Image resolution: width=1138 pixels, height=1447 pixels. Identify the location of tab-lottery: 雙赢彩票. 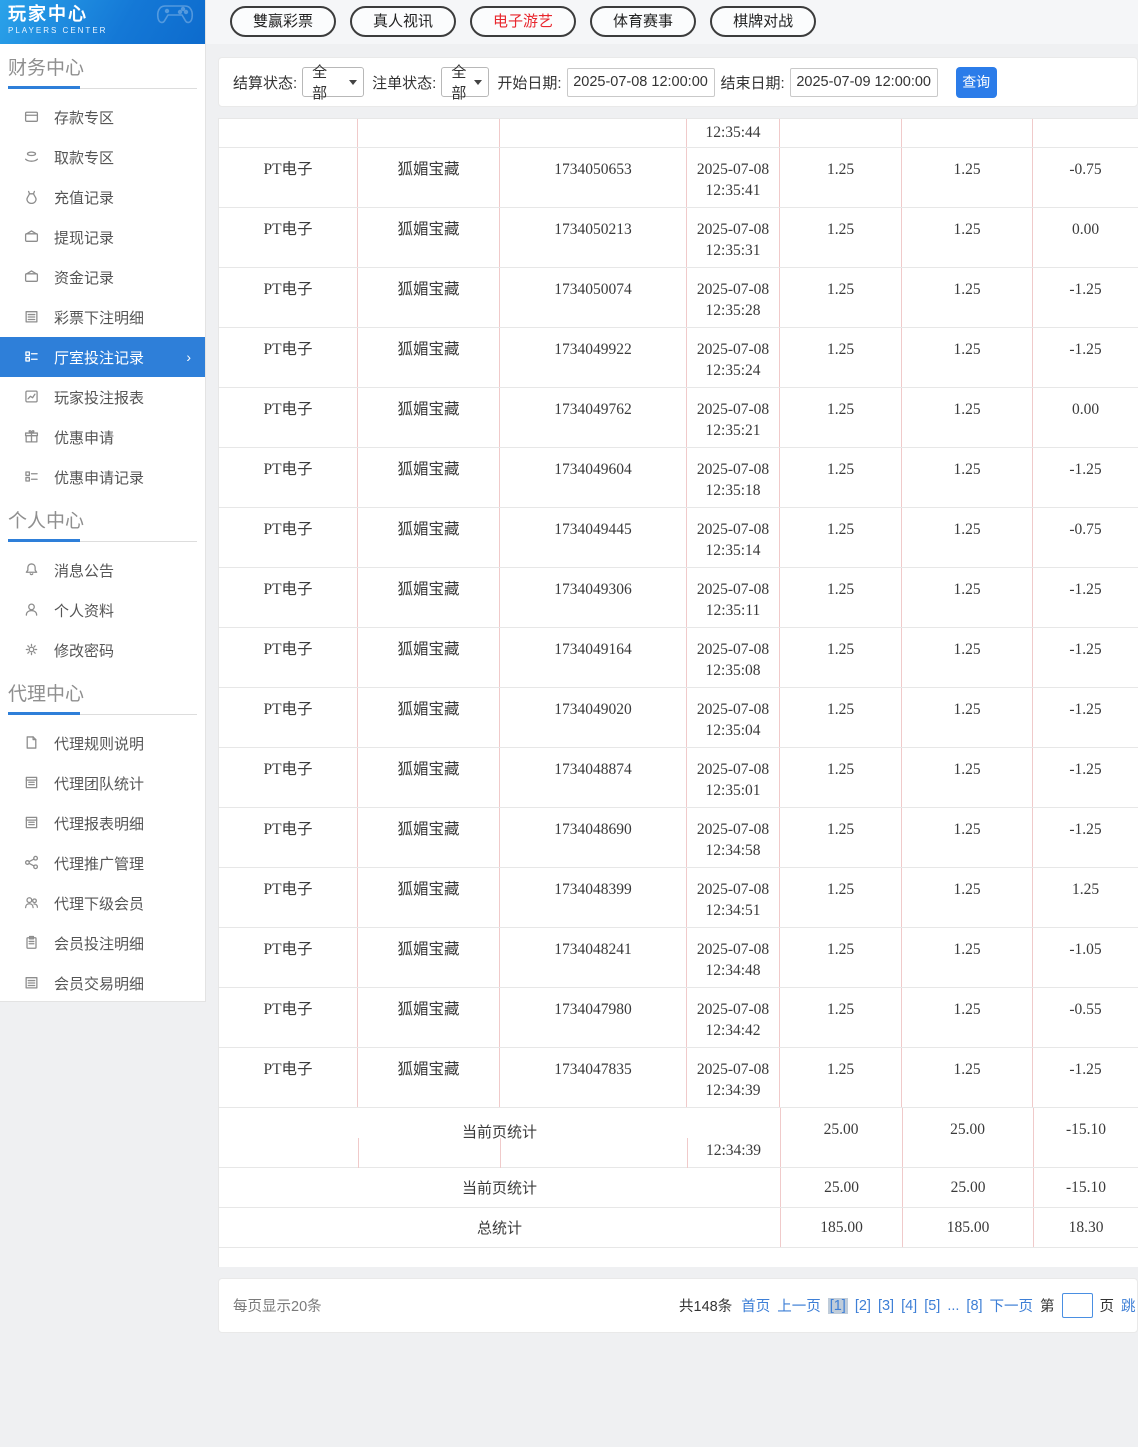
(283, 21).